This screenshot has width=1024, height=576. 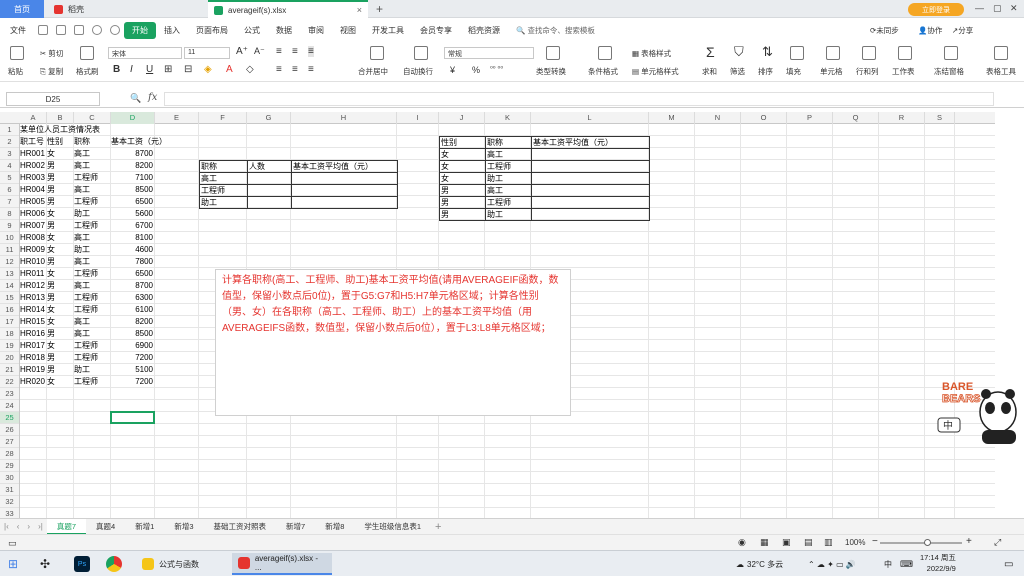 What do you see at coordinates (9, 418) in the screenshot?
I see `row-header-25: 25` at bounding box center [9, 418].